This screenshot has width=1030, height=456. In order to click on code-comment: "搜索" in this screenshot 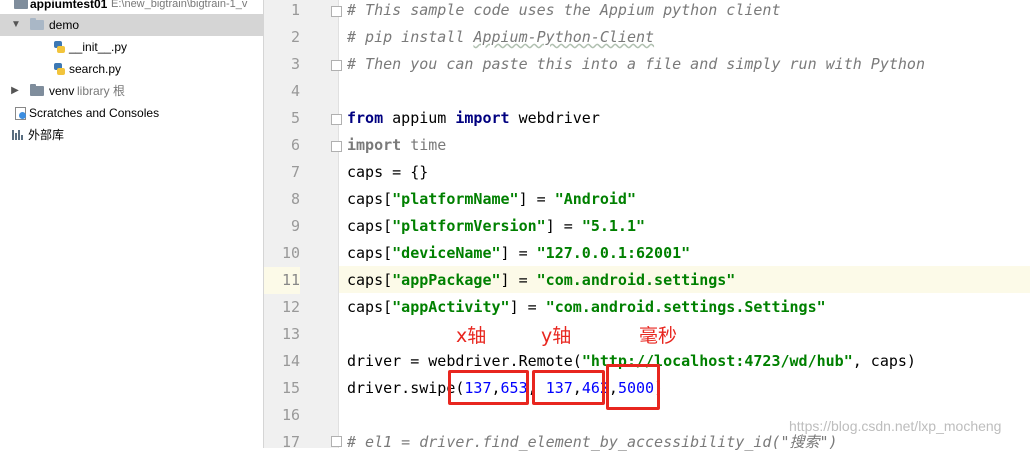, I will do `click(804, 442)`.